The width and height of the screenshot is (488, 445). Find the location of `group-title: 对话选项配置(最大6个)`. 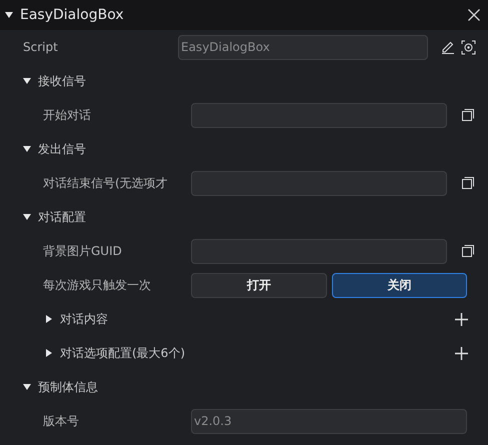

group-title: 对话选项配置(最大6个) is located at coordinates (122, 353).